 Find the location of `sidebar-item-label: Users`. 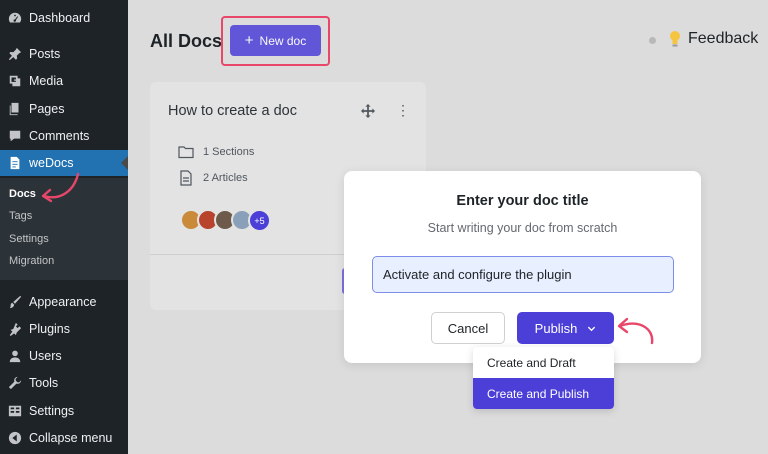

sidebar-item-label: Users is located at coordinates (45, 356).